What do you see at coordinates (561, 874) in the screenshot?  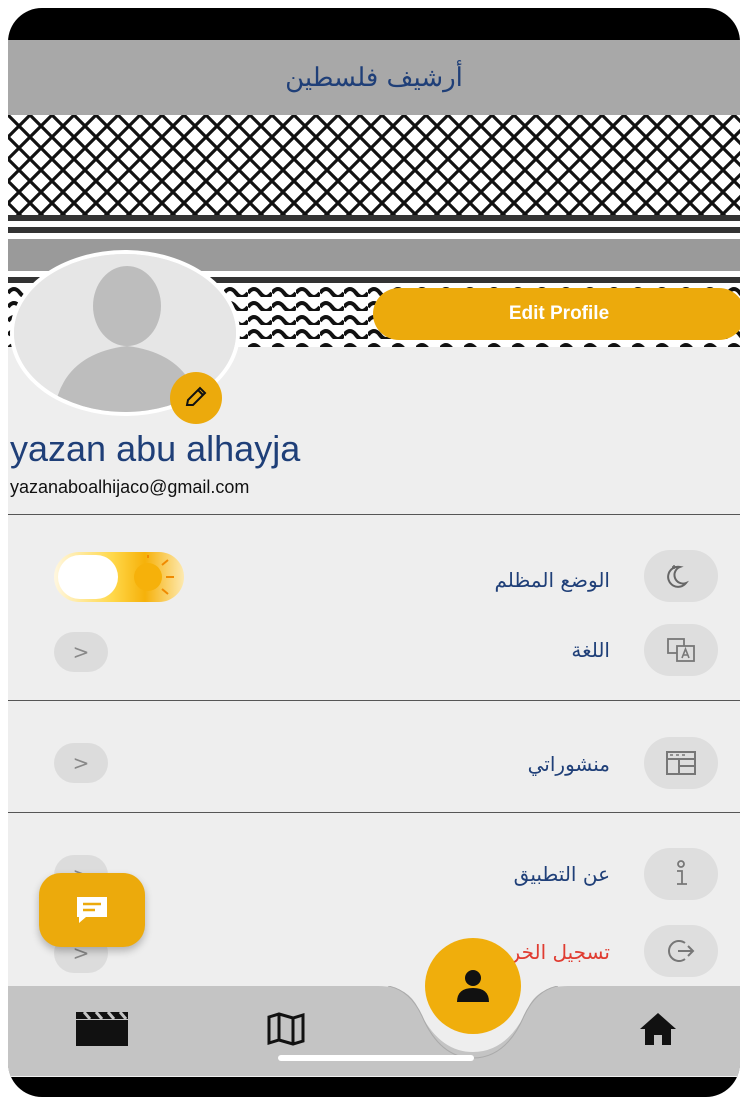 I see `about-label: عن التطبيق` at bounding box center [561, 874].